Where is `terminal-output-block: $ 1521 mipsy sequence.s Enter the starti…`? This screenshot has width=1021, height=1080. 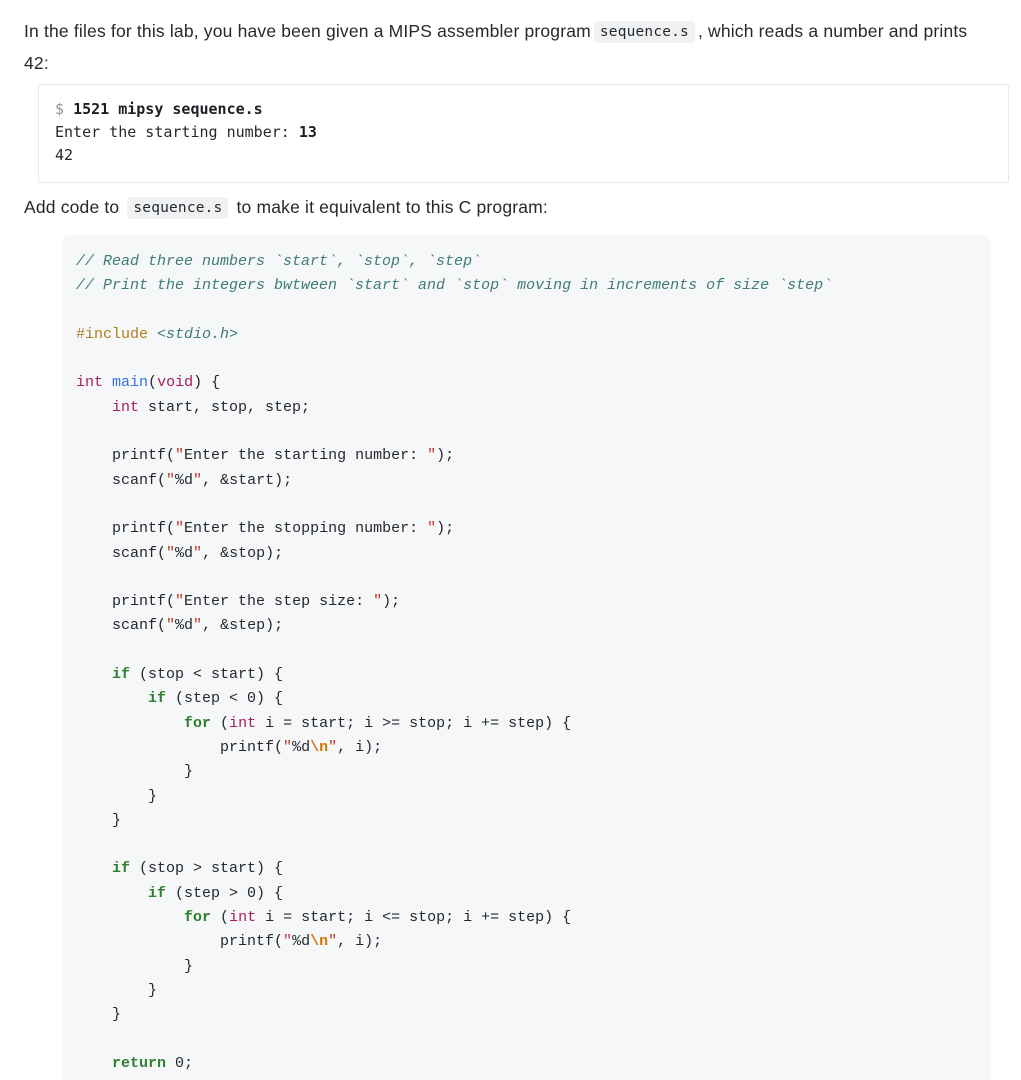 terminal-output-block: $ 1521 mipsy sequence.s Enter the starti… is located at coordinates (523, 133).